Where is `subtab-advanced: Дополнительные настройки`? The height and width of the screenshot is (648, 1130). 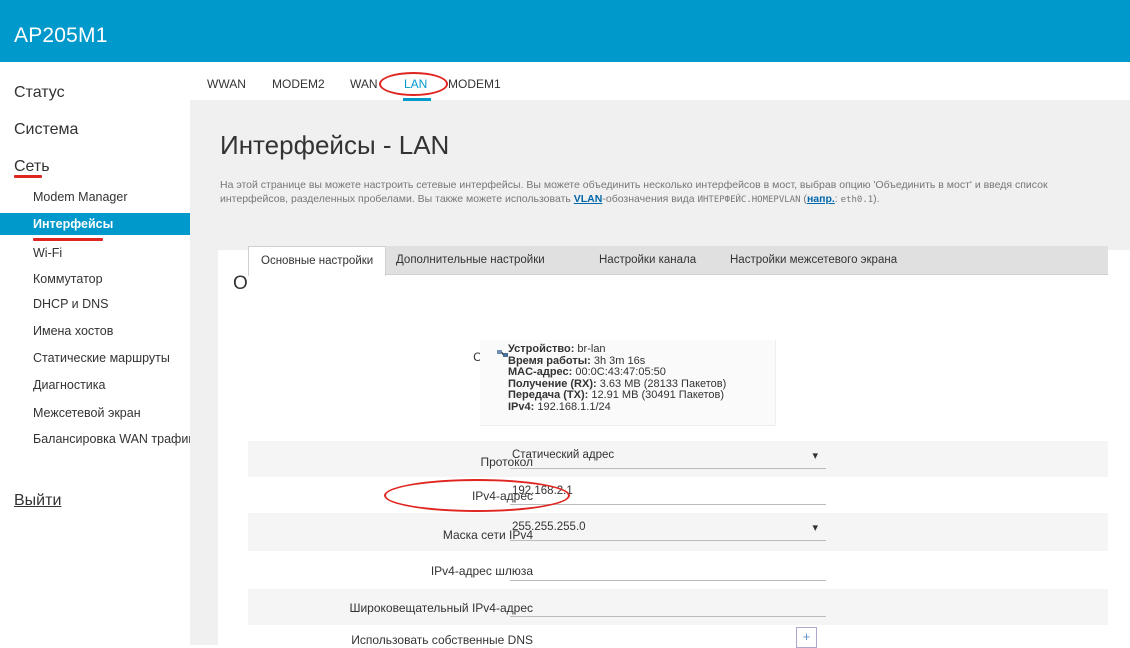 subtab-advanced: Дополнительные настройки is located at coordinates (470, 260).